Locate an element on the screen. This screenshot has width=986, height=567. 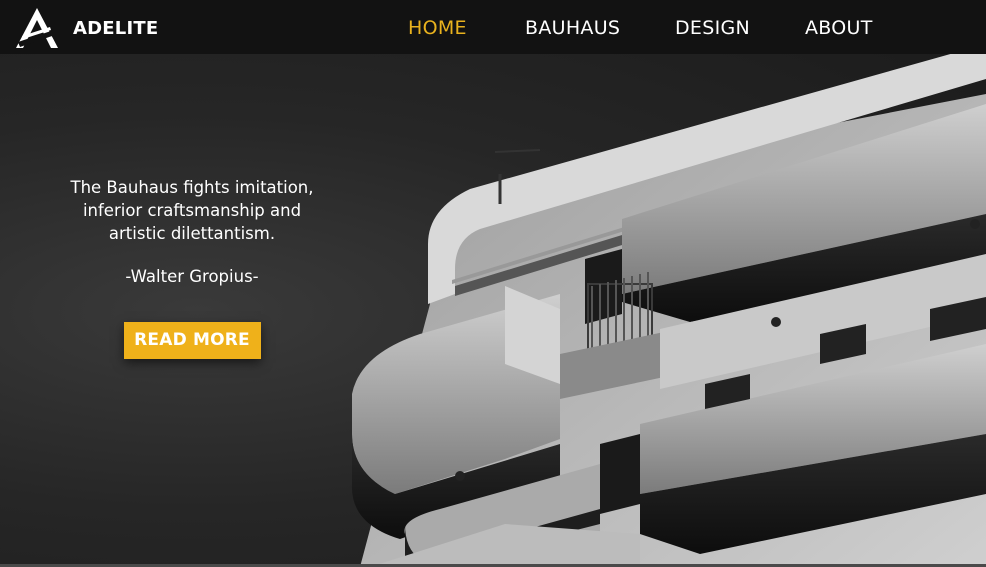
quote-line: artistic dilettantism. is located at coordinates (192, 233).